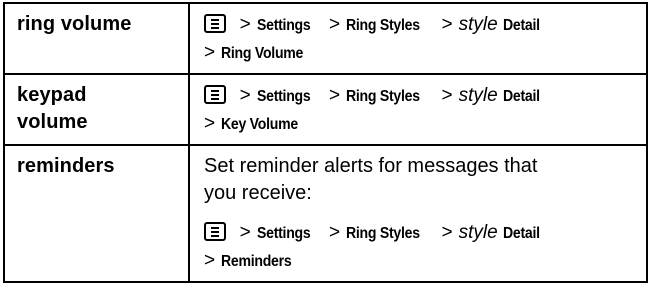  What do you see at coordinates (258, 193) in the screenshot?
I see `description-line-2: you receive:` at bounding box center [258, 193].